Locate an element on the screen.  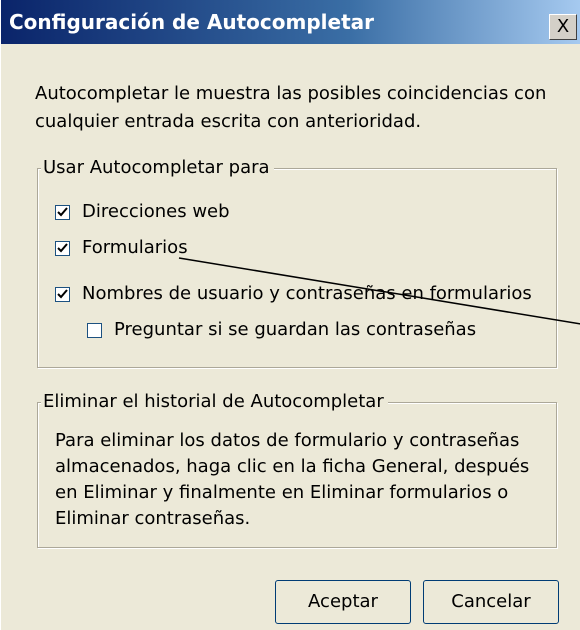
web-addresses-label: Direcciones web is located at coordinates (156, 211).